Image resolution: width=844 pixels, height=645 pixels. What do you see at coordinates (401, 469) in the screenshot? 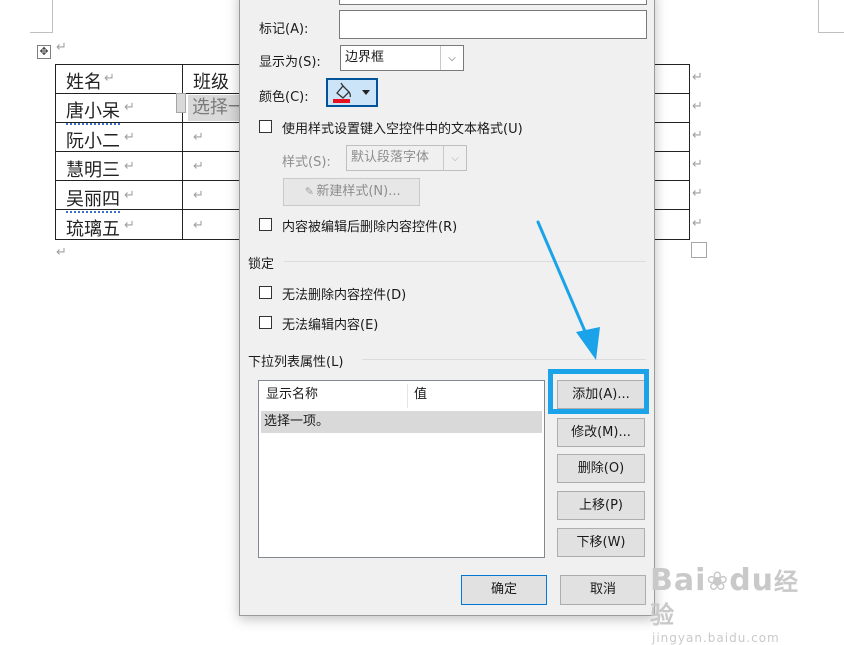
I see `dropdown-list-view: 显示名称 值 选择一项。` at bounding box center [401, 469].